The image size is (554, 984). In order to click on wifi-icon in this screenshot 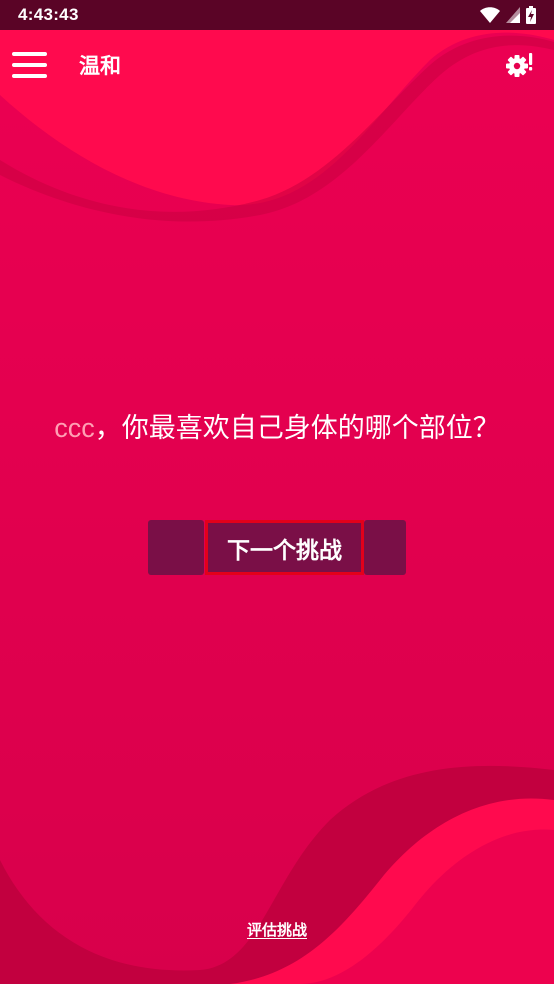, I will do `click(490, 15)`.